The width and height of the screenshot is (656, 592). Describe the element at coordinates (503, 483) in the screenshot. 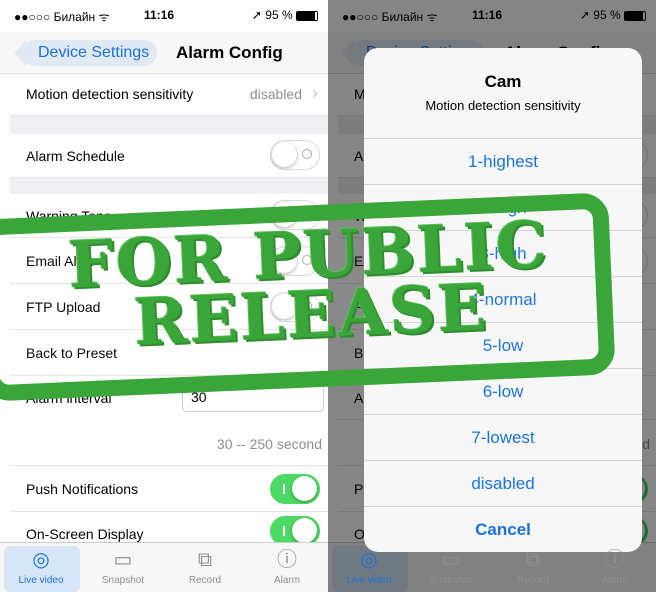

I see `option-disabled: disabled` at that location.